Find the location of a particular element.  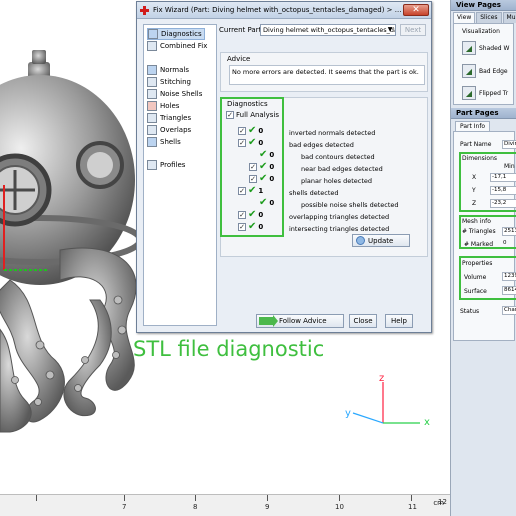

bad-edges-button: ◢ Bad Edge is located at coordinates (489, 71).